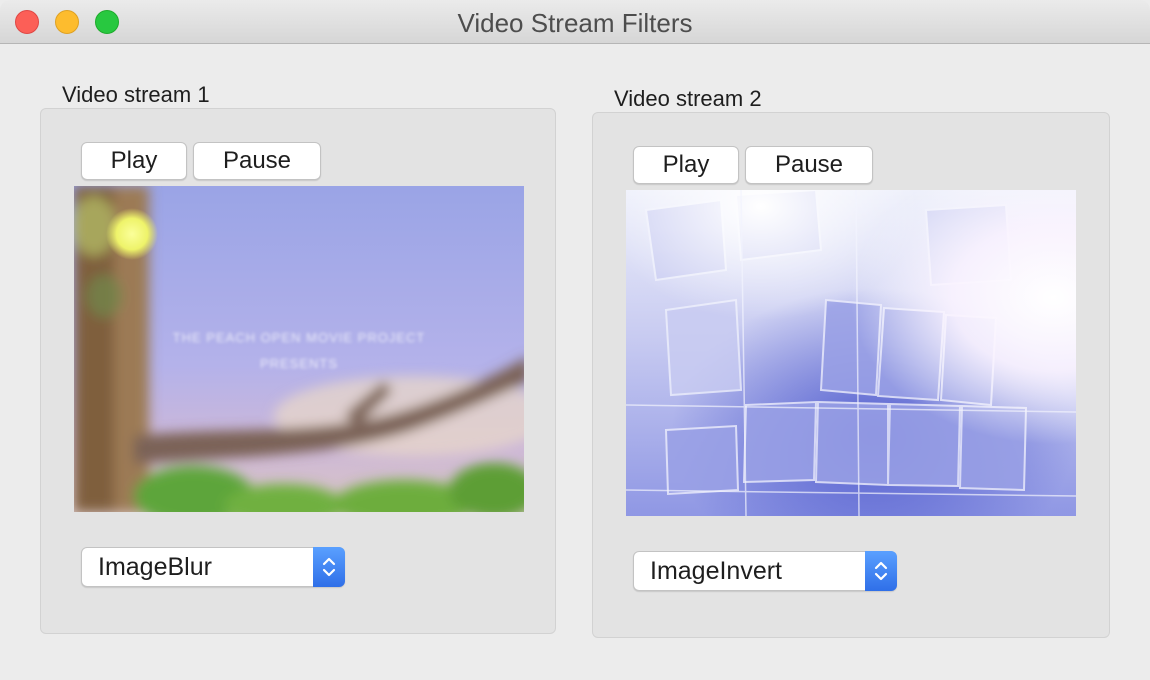  Describe the element at coordinates (257, 161) in the screenshot. I see `stream-1-pause-button: Pause` at that location.